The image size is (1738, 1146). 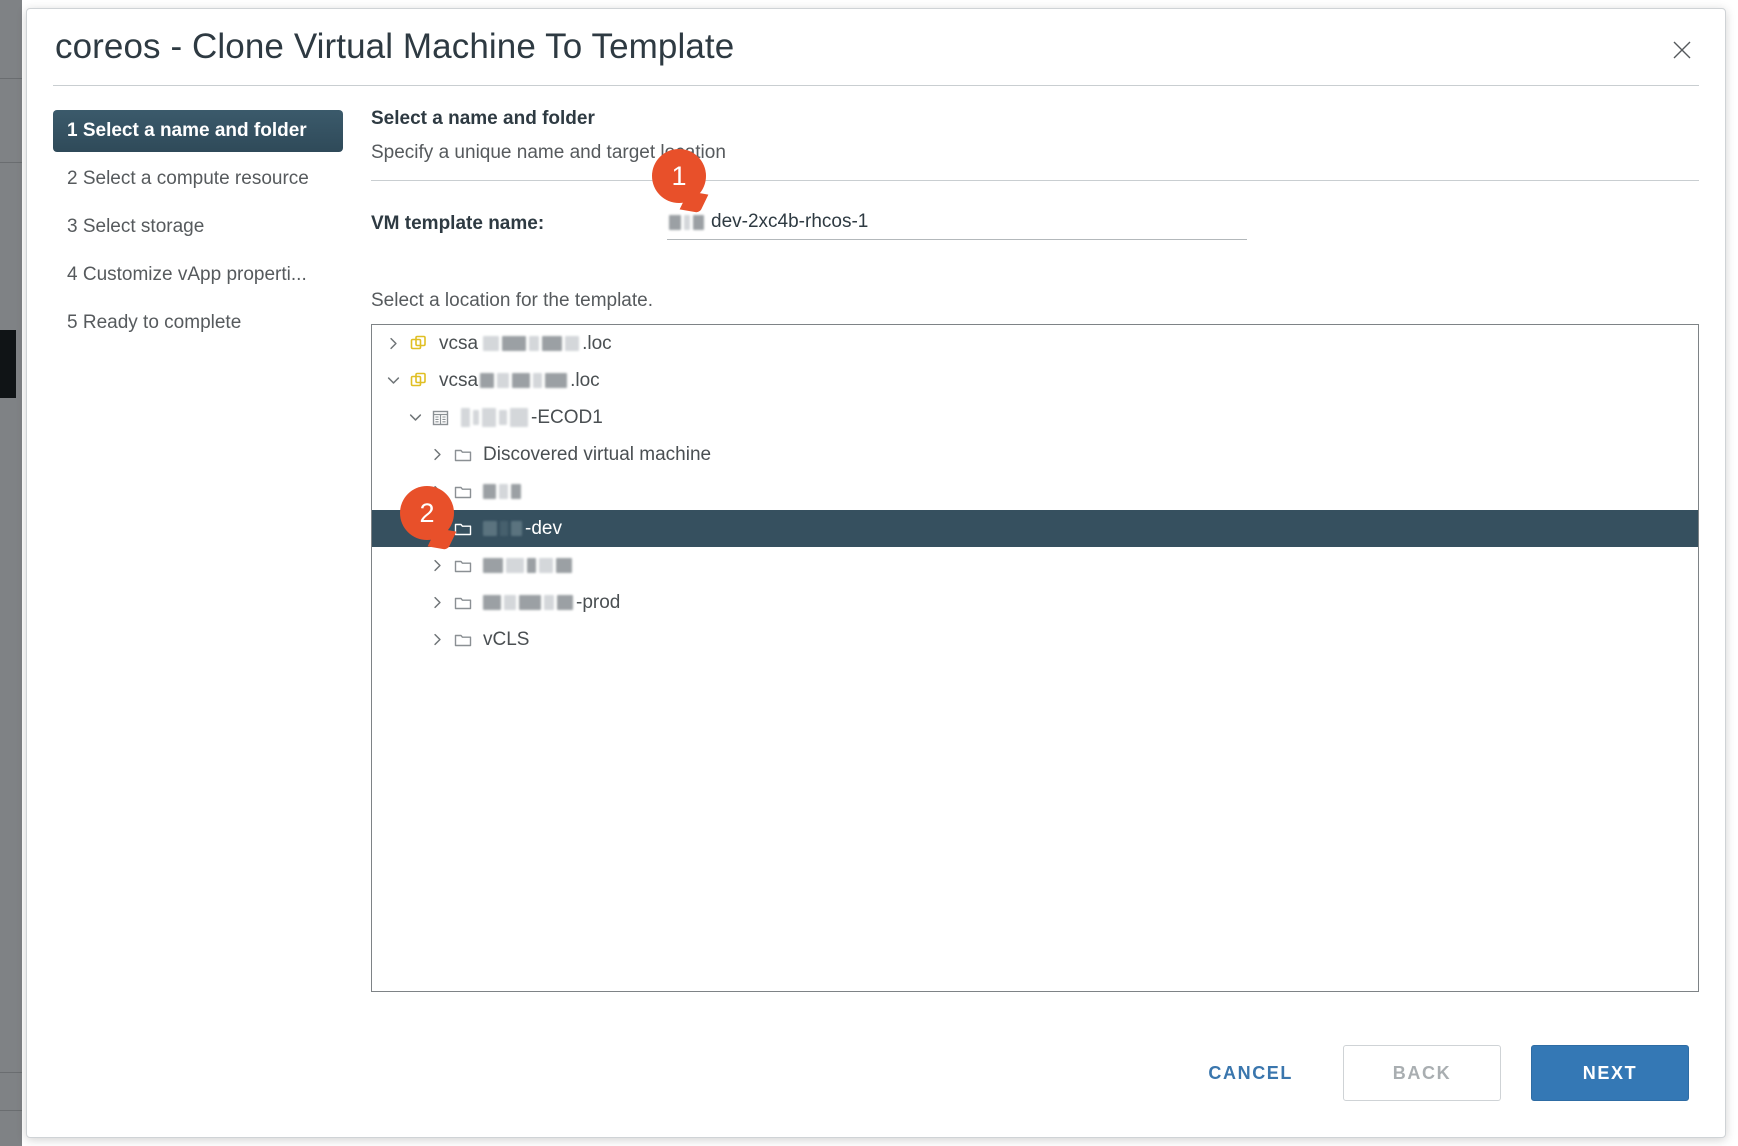 I want to click on sidebar-item-ready-to-complete: 5 Ready to complete, so click(x=198, y=323).